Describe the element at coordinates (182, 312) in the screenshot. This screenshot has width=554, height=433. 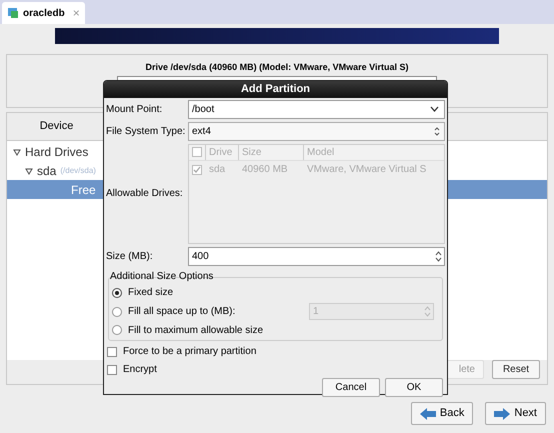
I see `option-label: Fill all space up to (MB):` at that location.